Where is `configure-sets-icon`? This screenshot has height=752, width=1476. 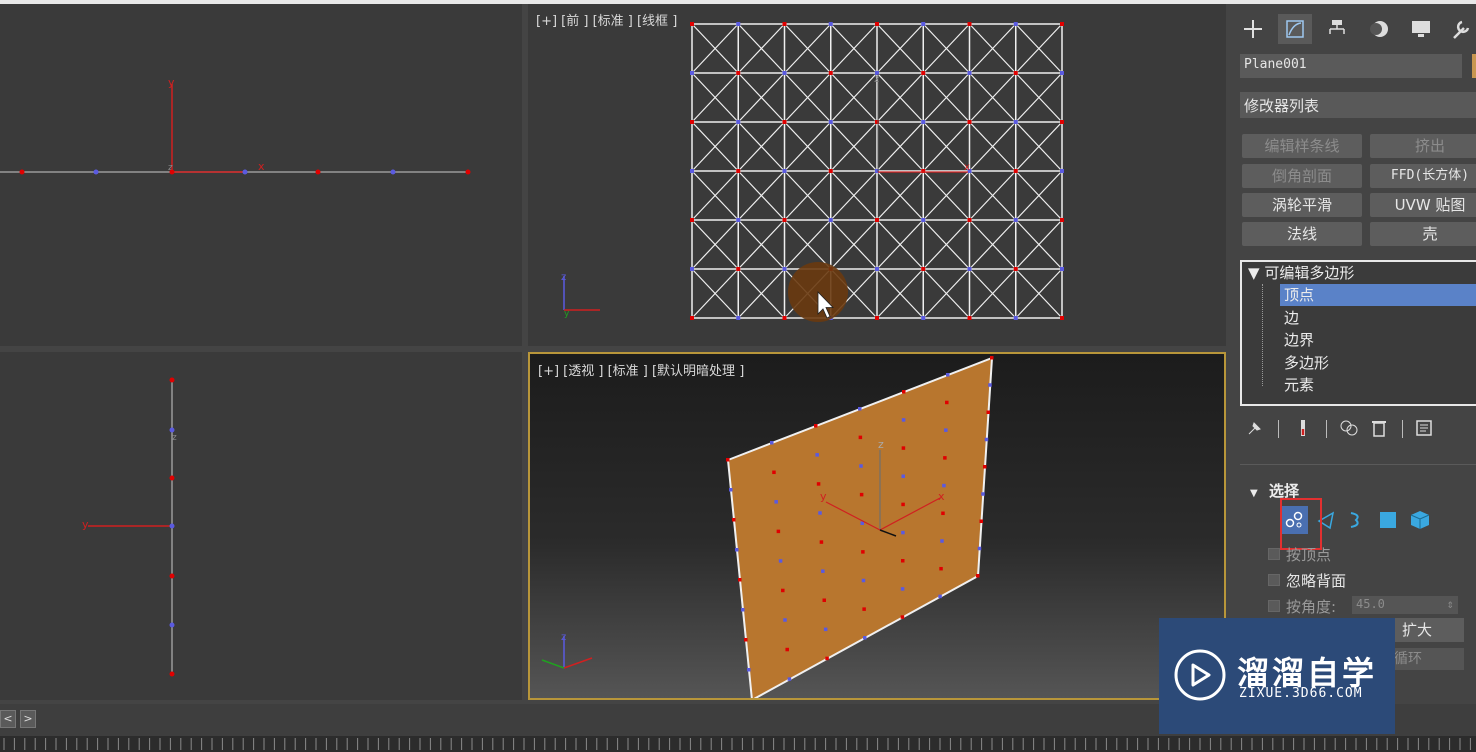
configure-sets-icon is located at coordinates (1425, 428).